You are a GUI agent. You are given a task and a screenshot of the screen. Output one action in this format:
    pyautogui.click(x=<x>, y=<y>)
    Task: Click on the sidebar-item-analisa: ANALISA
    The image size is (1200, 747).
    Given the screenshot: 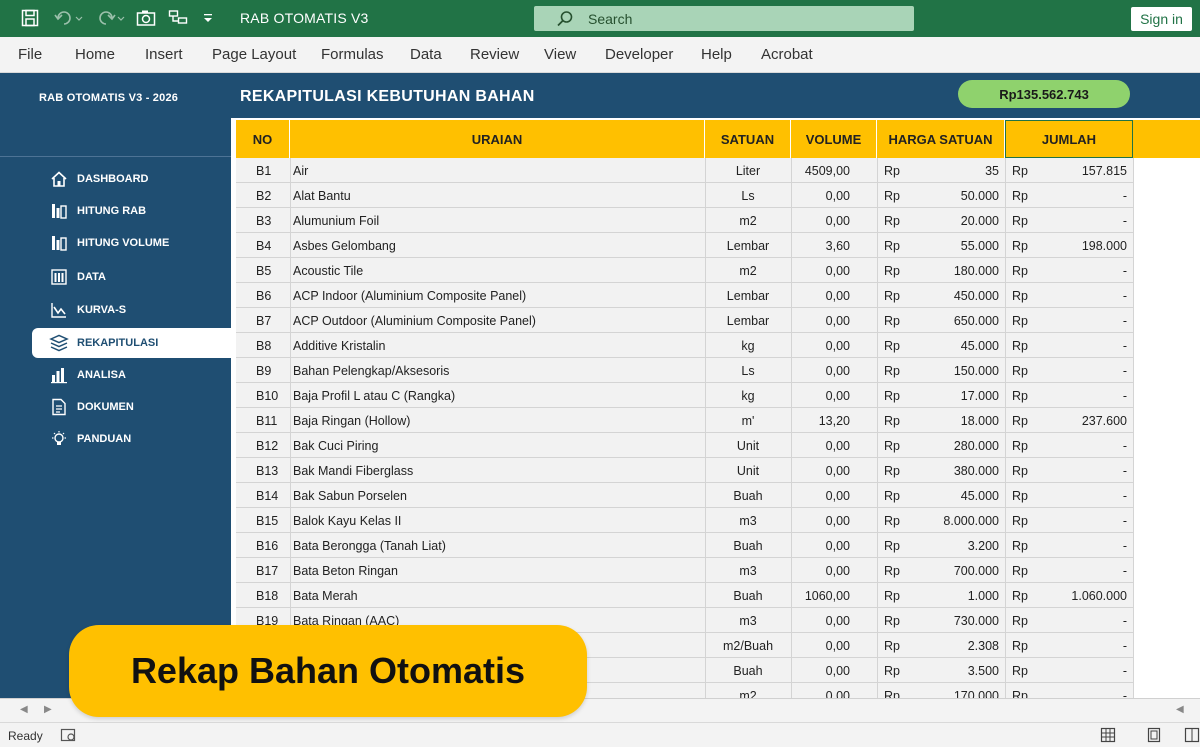 What is the action you would take?
    pyautogui.click(x=131, y=375)
    